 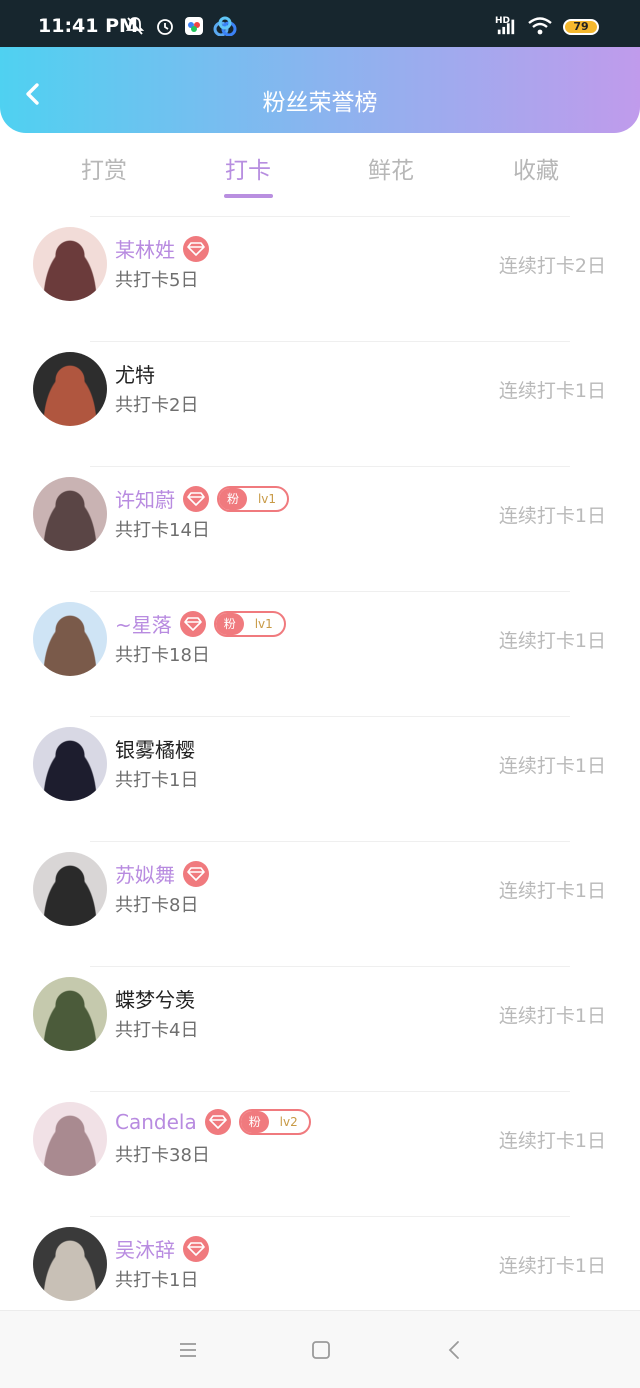 I want to click on cloud-app-icon, so click(x=225, y=26).